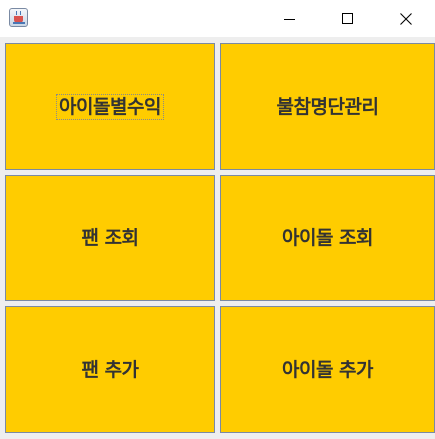  I want to click on add-fan-button: 팬 추가, so click(110, 369).